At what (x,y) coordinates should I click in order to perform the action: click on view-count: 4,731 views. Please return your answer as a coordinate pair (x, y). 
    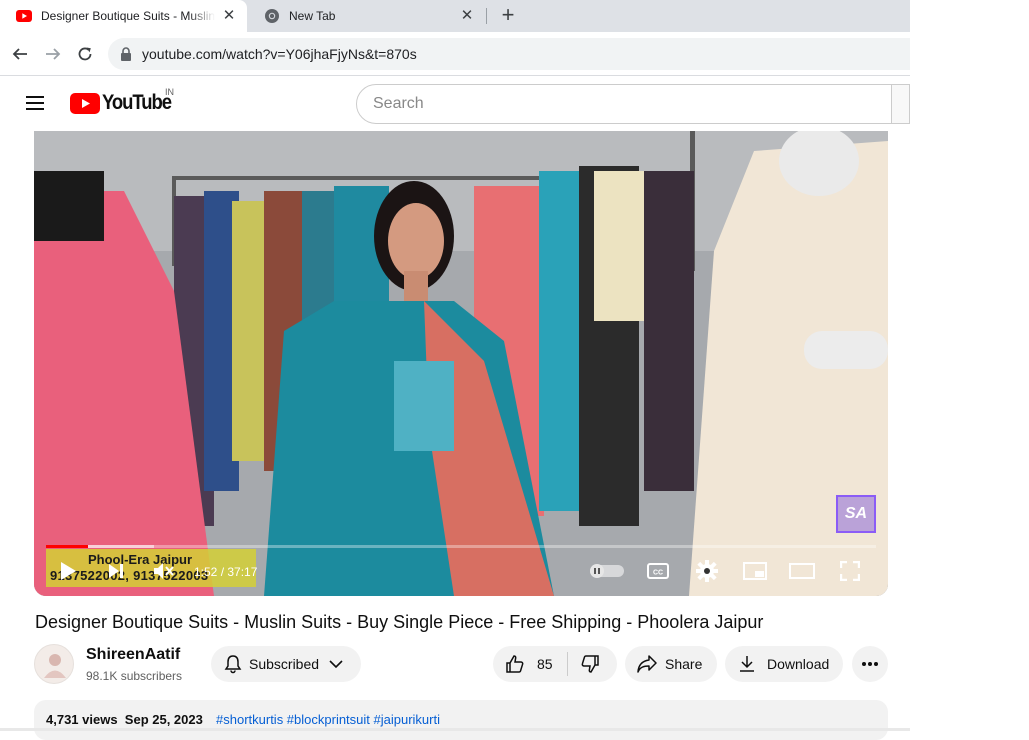
    Looking at the image, I should click on (82, 719).